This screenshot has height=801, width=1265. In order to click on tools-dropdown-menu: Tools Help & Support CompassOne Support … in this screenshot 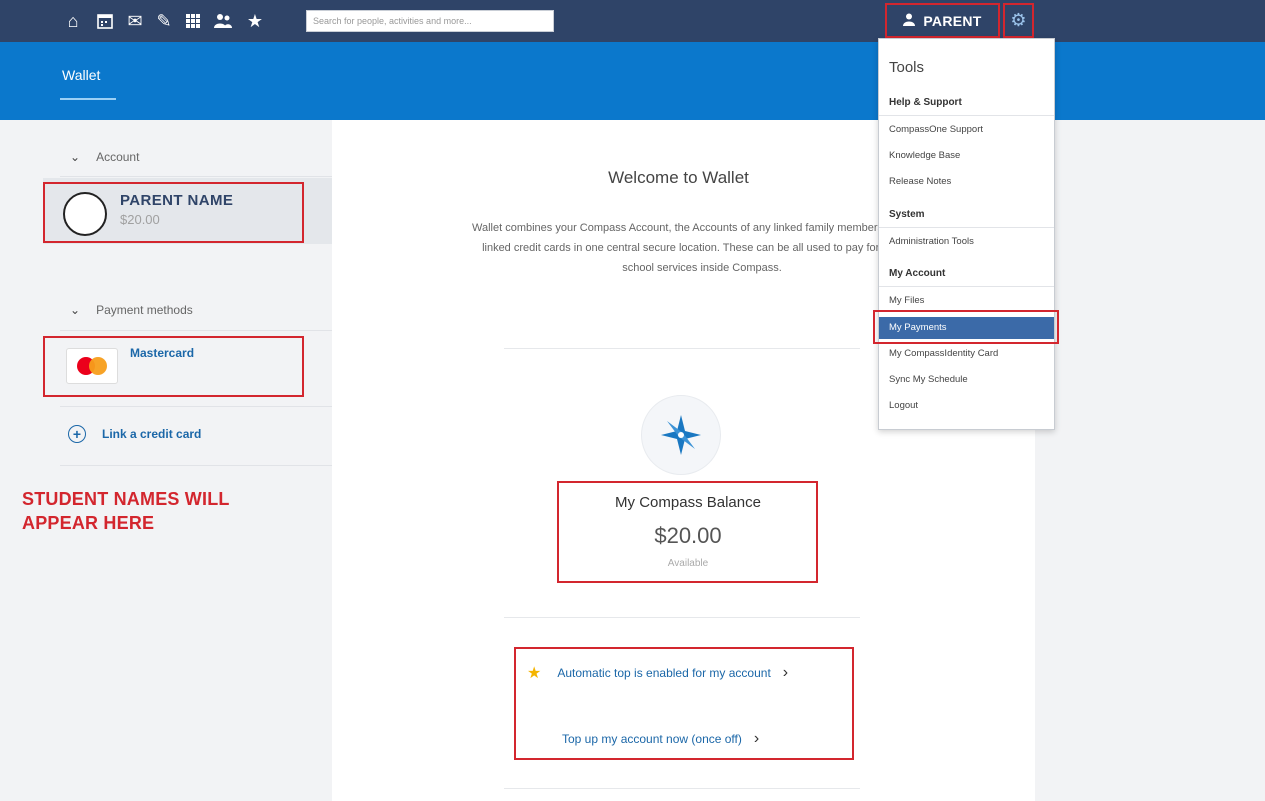, I will do `click(966, 234)`.